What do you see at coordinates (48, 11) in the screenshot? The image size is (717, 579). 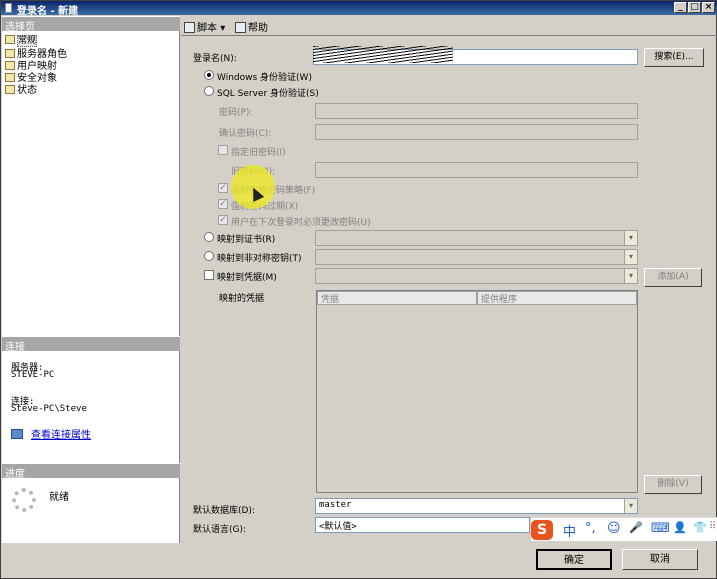 I see `window-title: 登录名 - 新建` at bounding box center [48, 11].